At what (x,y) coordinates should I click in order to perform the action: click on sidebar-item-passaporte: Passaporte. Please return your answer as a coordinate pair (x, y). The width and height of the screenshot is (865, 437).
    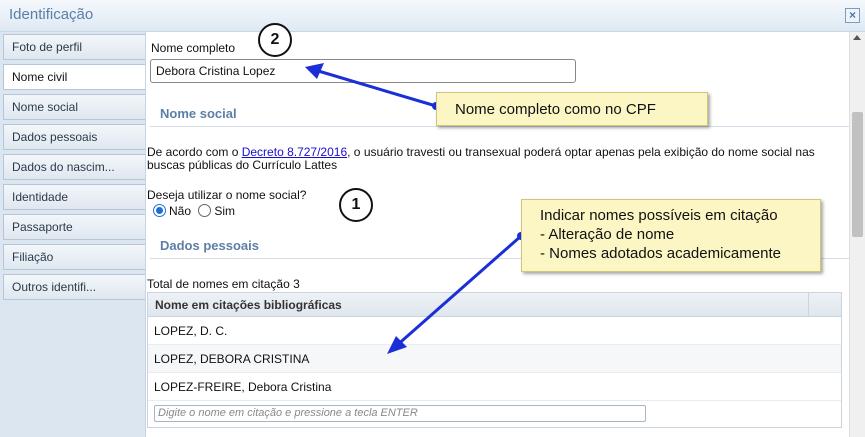
    Looking at the image, I should click on (74, 227).